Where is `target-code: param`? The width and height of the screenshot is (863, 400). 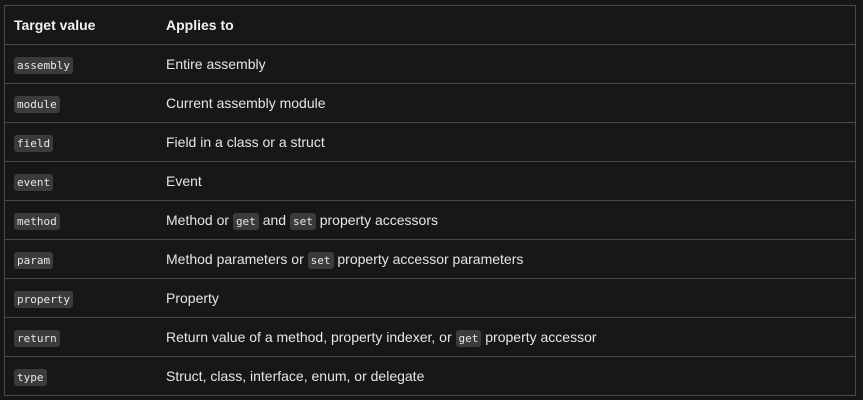 target-code: param is located at coordinates (34, 260).